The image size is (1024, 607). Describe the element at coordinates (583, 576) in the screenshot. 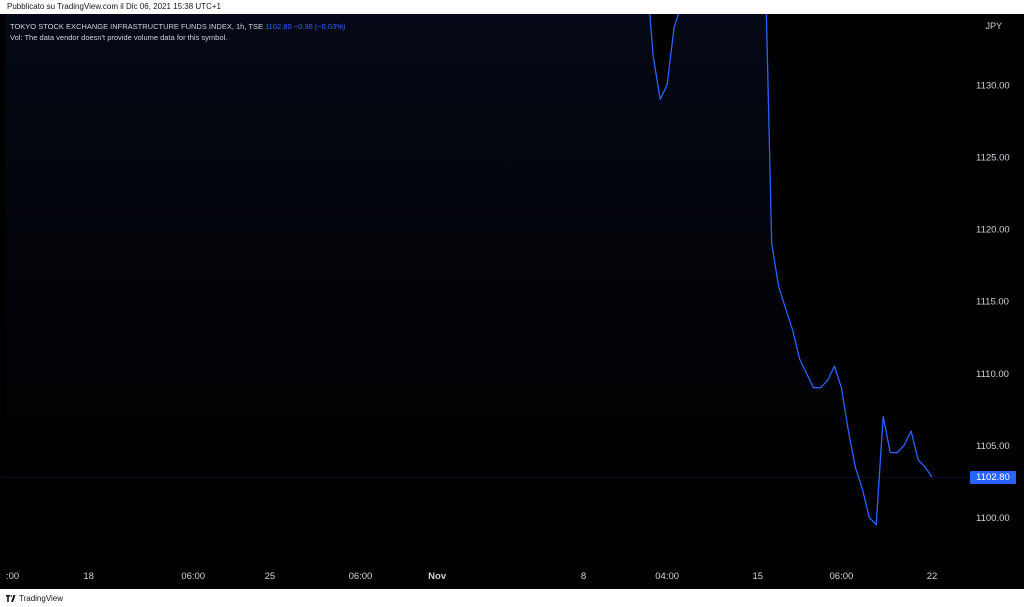

I see `x-tick-label: 8` at that location.